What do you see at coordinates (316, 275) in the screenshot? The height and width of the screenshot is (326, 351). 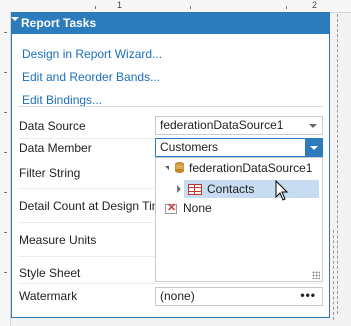 I see `resize-grip-icon` at bounding box center [316, 275].